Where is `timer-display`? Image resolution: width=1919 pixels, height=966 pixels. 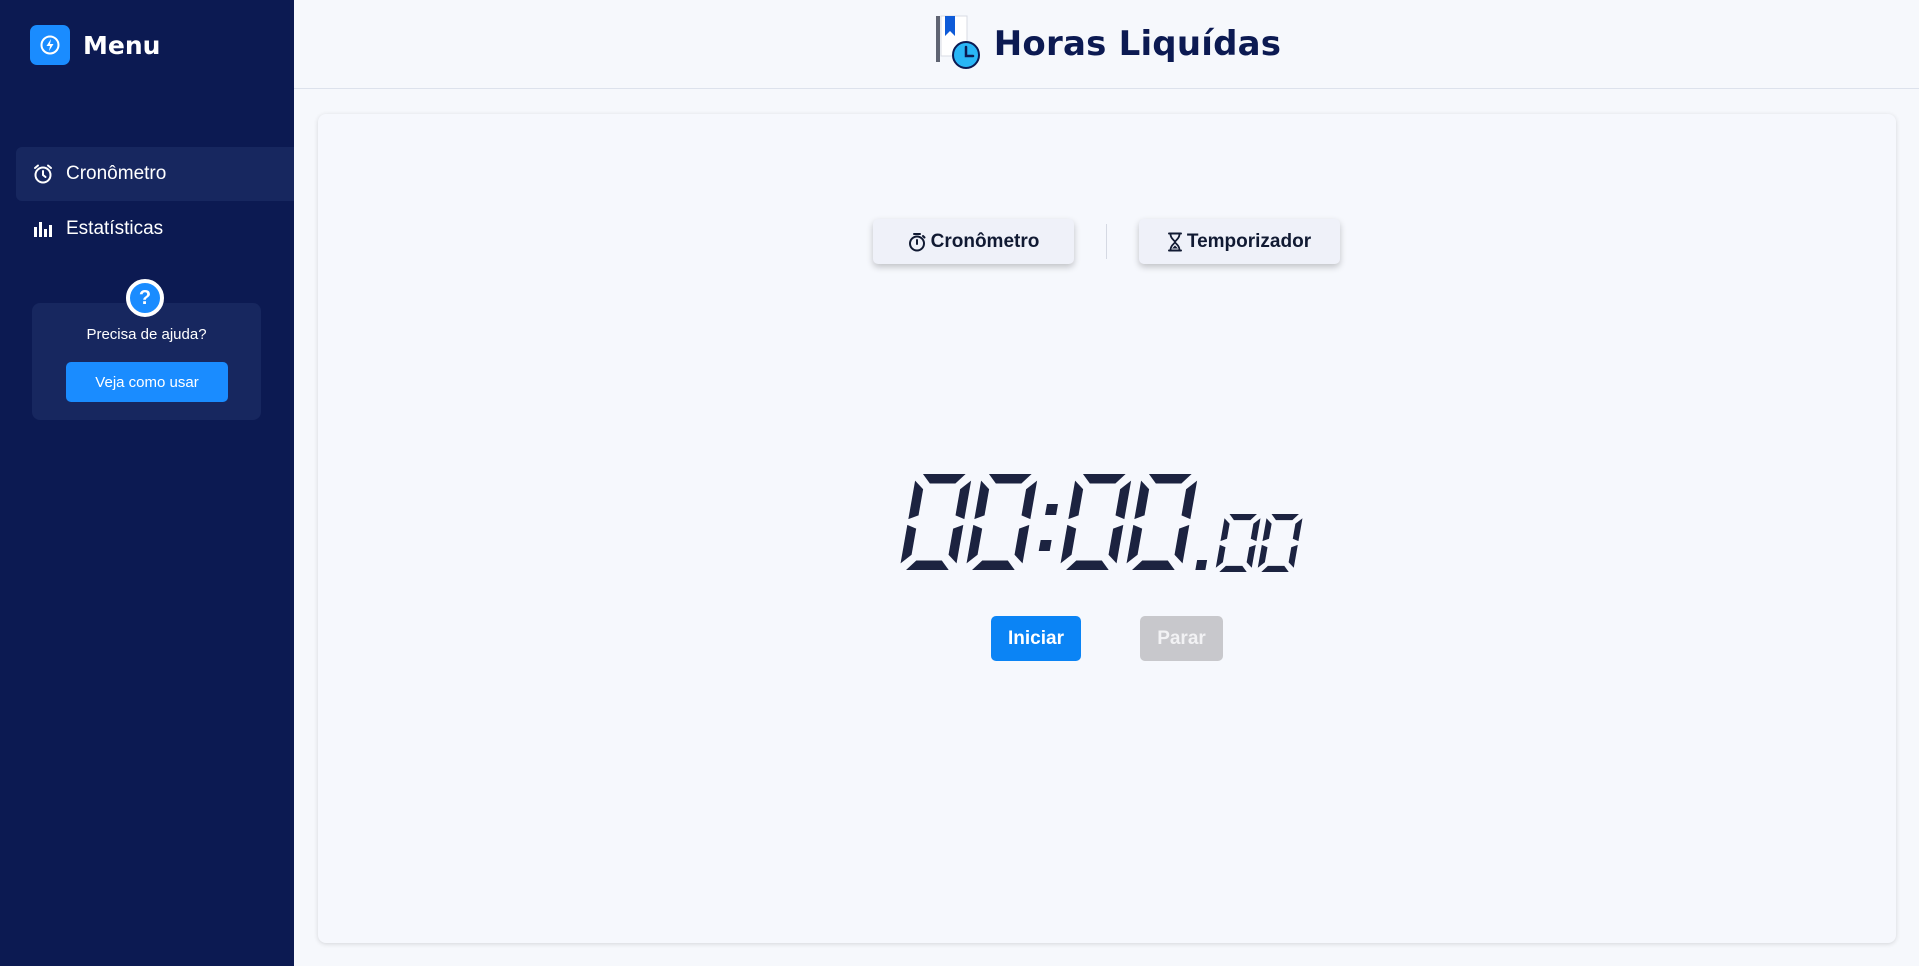 timer-display is located at coordinates (1101, 523).